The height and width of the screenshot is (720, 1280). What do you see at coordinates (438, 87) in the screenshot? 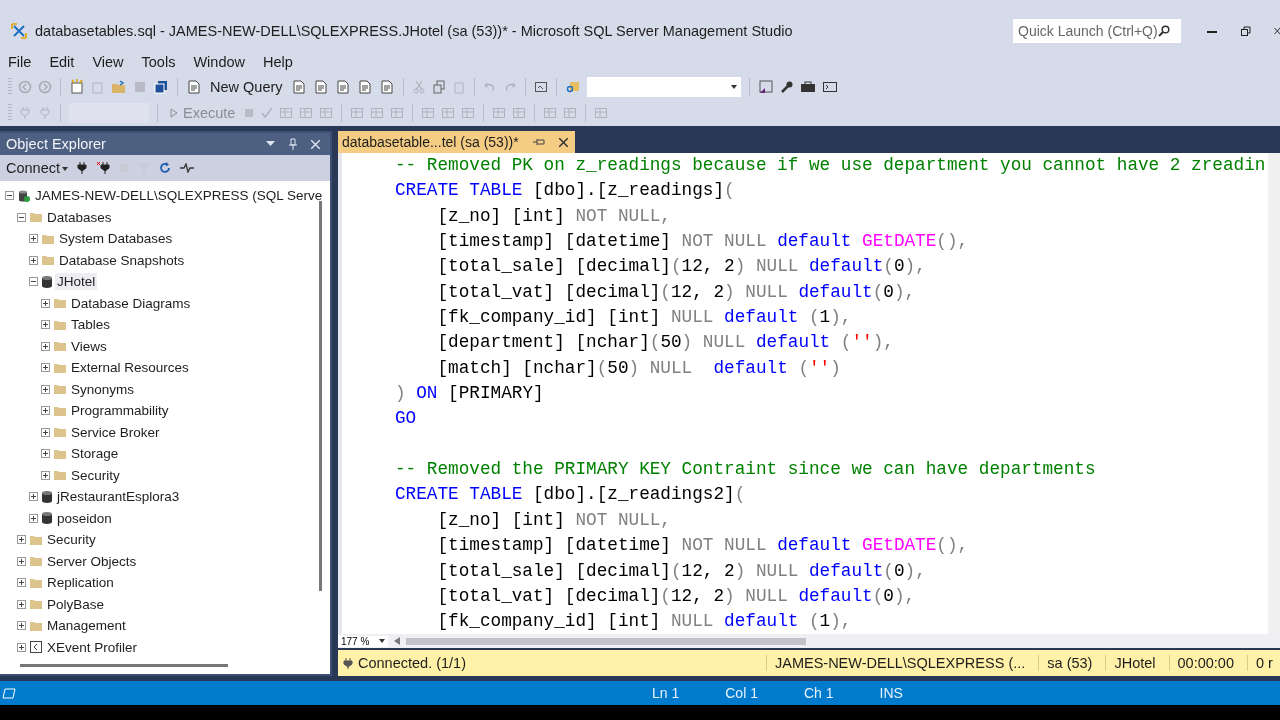
I see `copy-icon` at bounding box center [438, 87].